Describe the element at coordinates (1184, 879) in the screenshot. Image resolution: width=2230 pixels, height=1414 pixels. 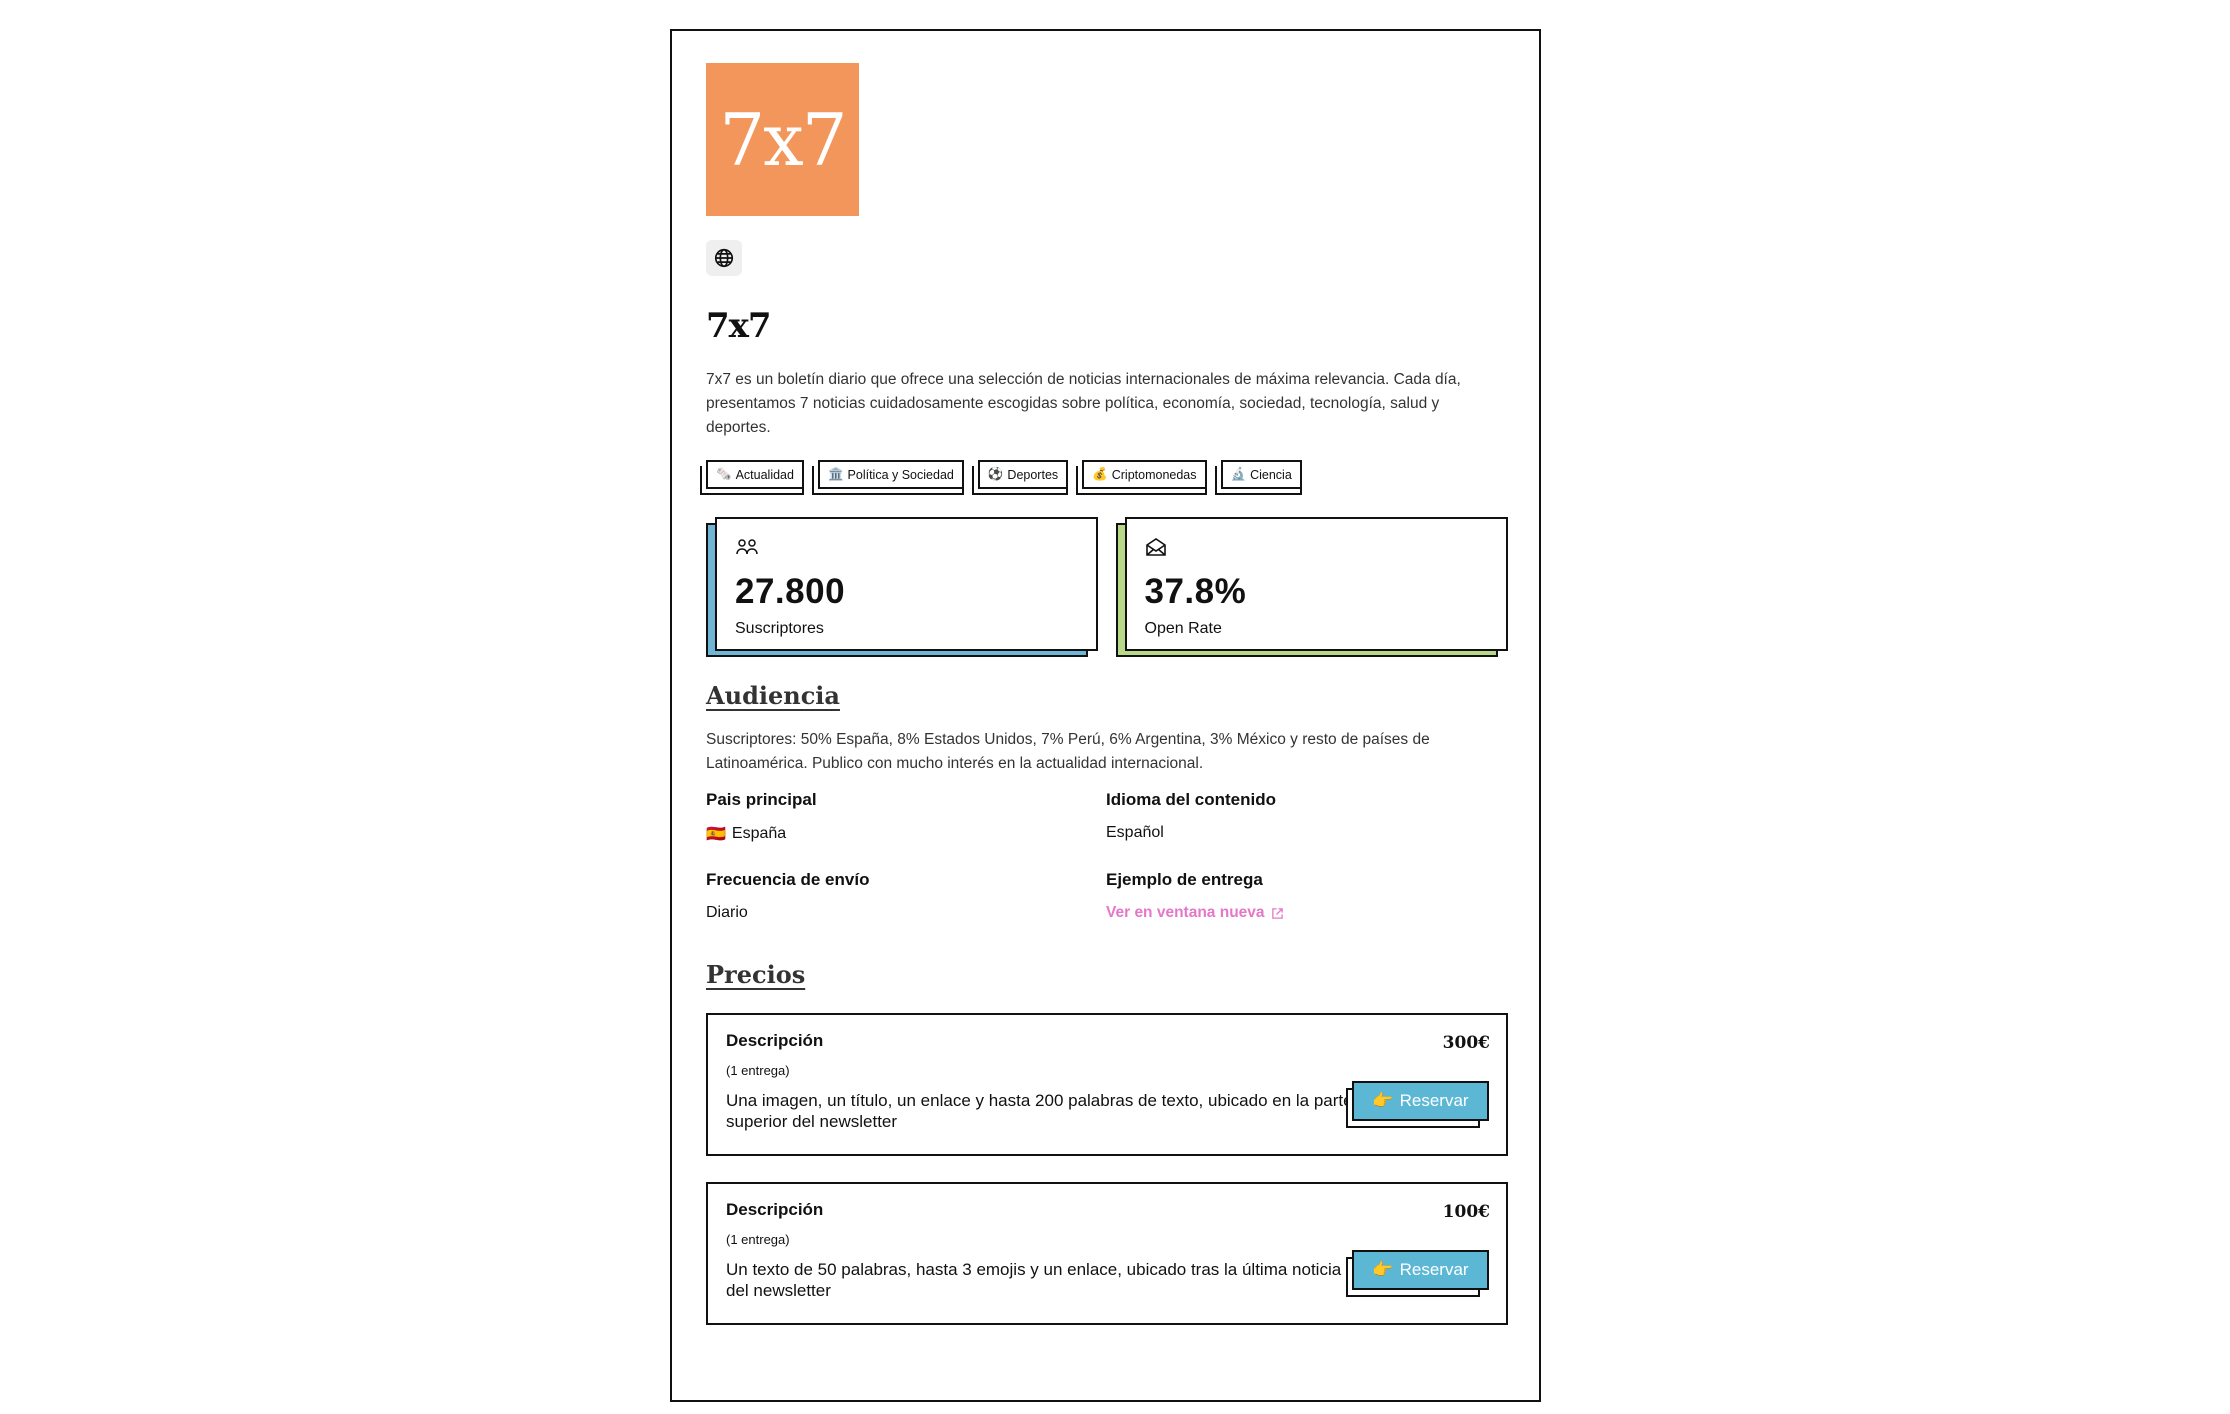
I see `sample-label: Ejemplo de entrega` at that location.